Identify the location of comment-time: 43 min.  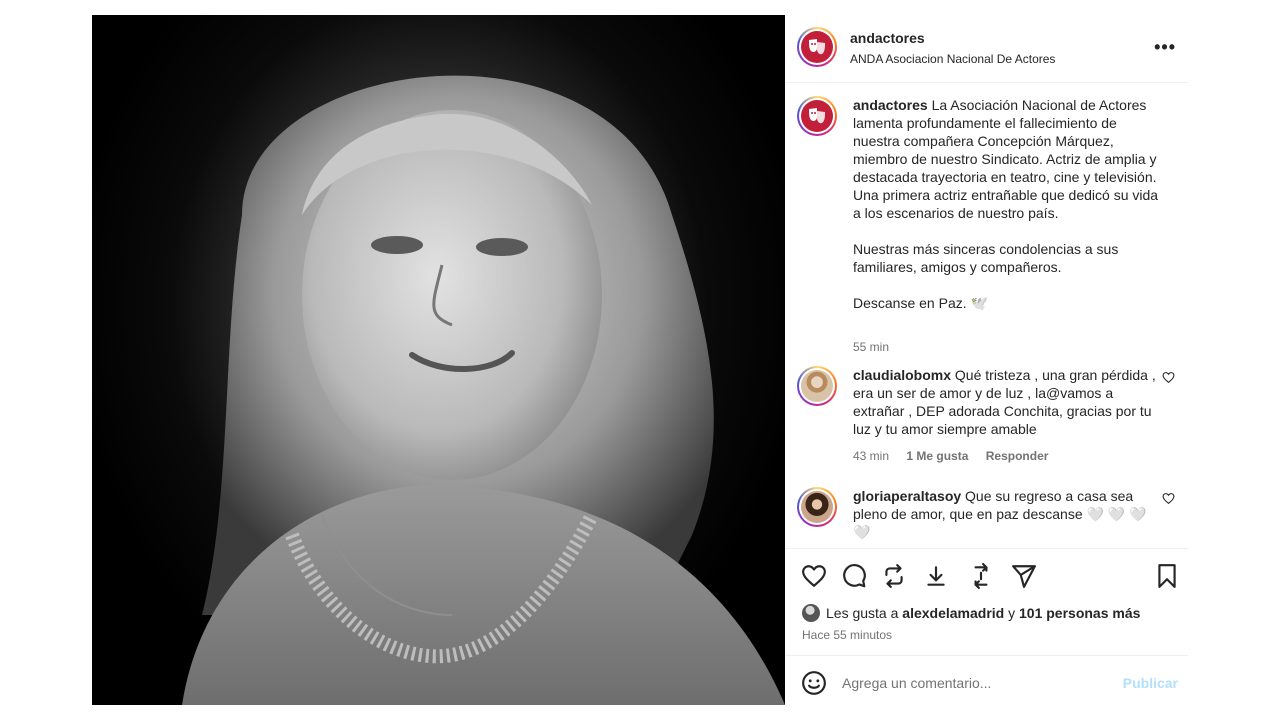
(871, 456).